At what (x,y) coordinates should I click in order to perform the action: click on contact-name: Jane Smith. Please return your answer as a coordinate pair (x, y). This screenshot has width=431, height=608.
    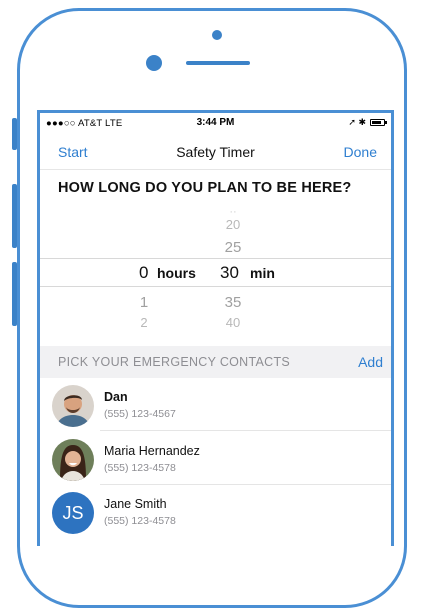
    Looking at the image, I should click on (135, 504).